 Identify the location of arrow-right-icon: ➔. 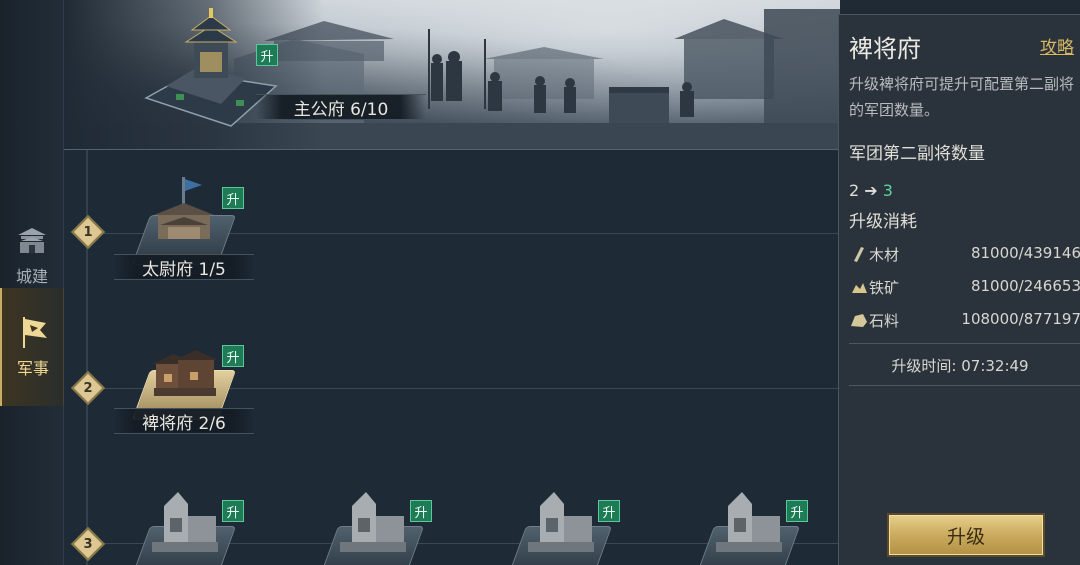
(871, 190).